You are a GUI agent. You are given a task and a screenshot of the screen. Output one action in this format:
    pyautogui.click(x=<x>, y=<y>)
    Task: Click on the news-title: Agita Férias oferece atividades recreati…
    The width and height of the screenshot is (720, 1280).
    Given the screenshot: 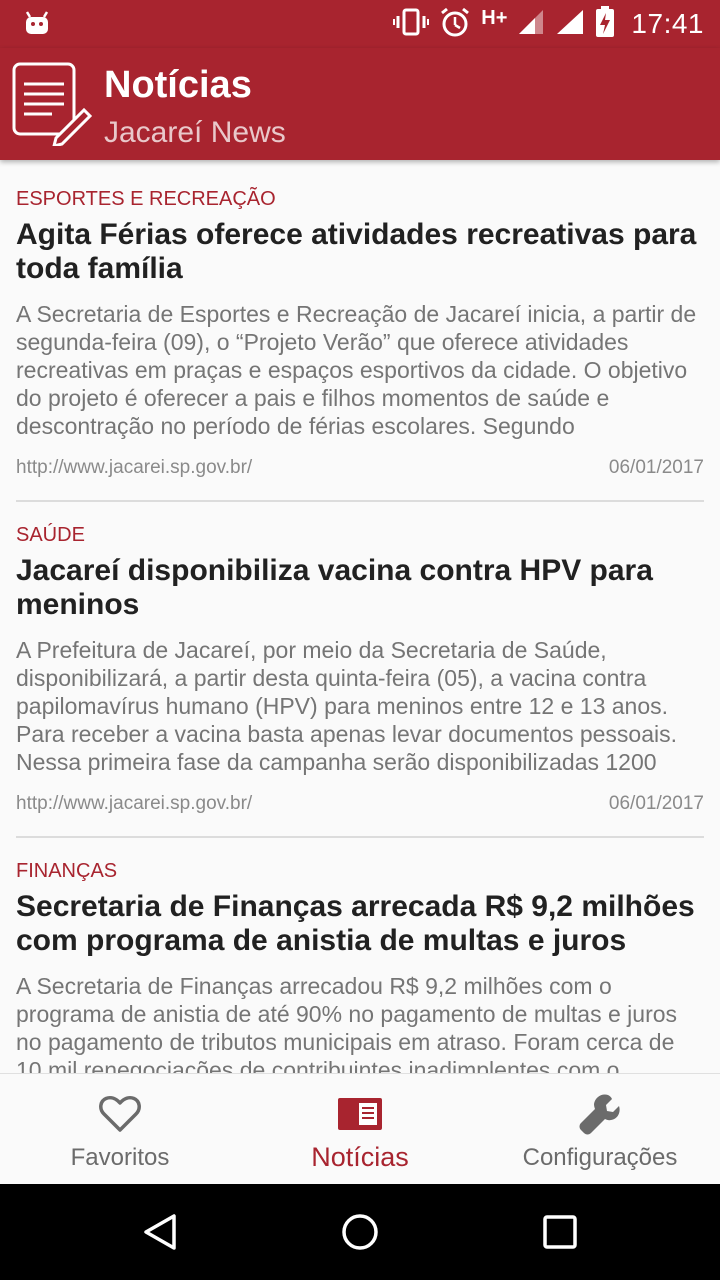 What is the action you would take?
    pyautogui.click(x=356, y=251)
    